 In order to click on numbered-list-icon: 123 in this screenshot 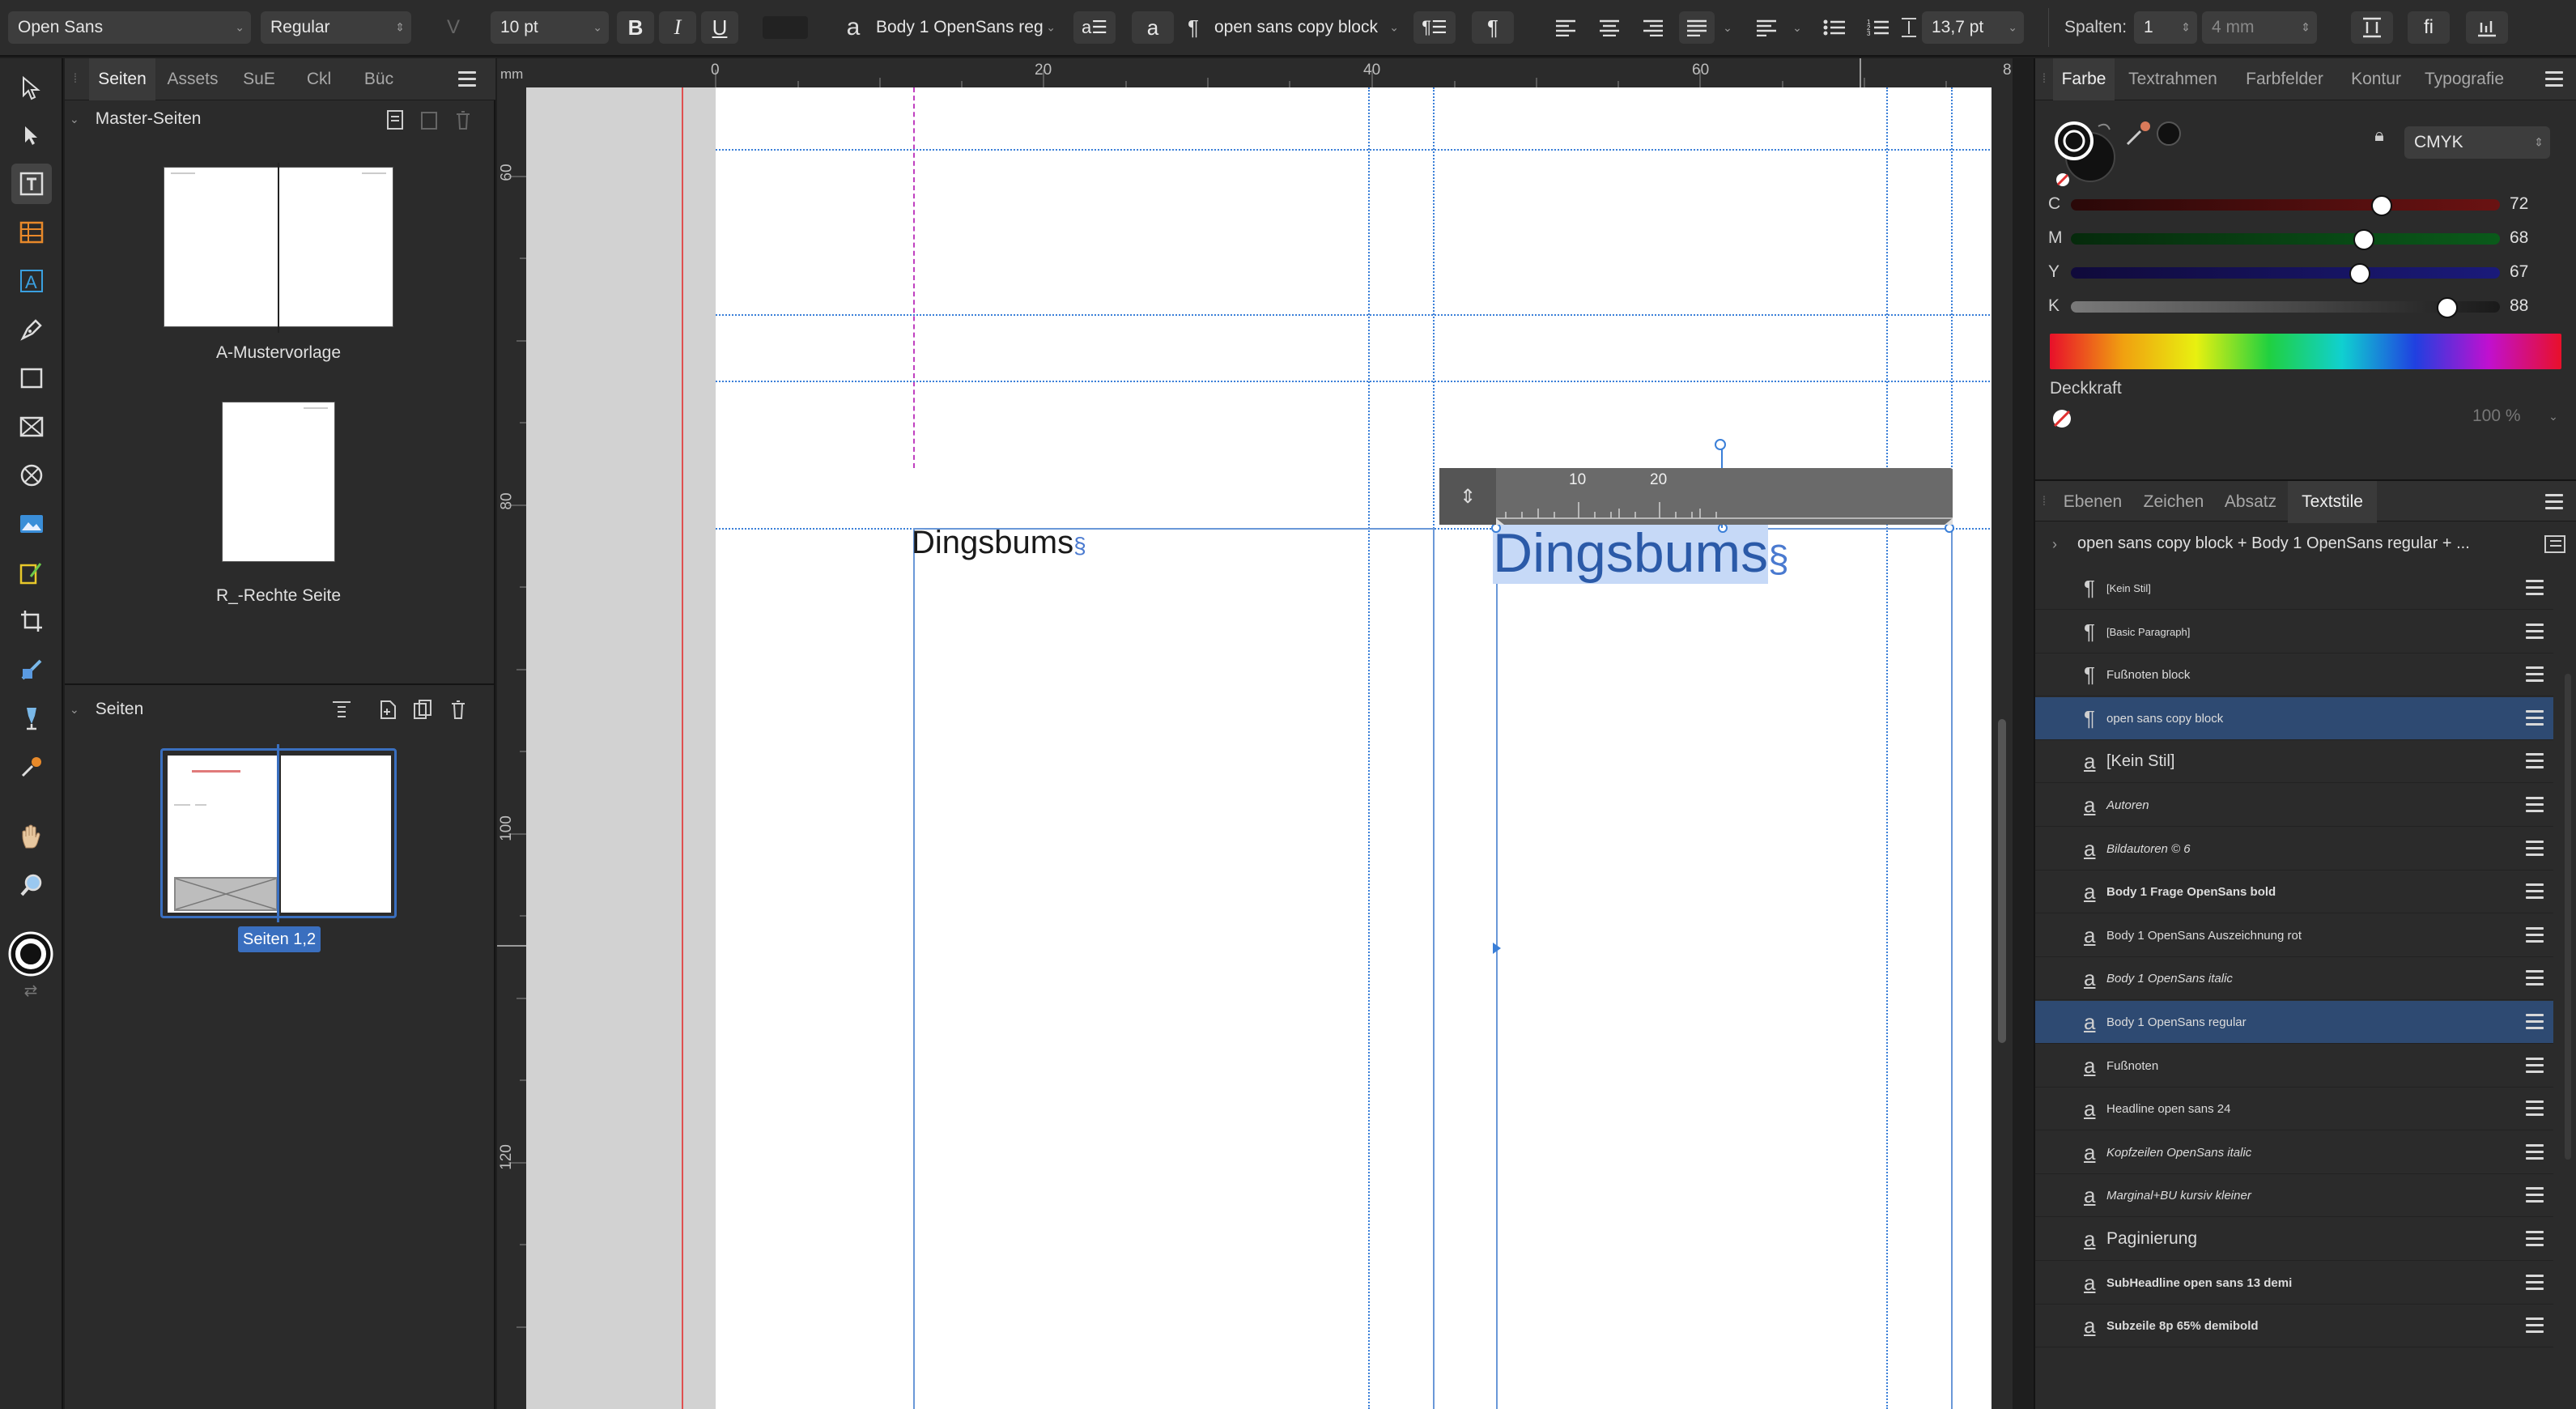, I will do `click(1878, 27)`.